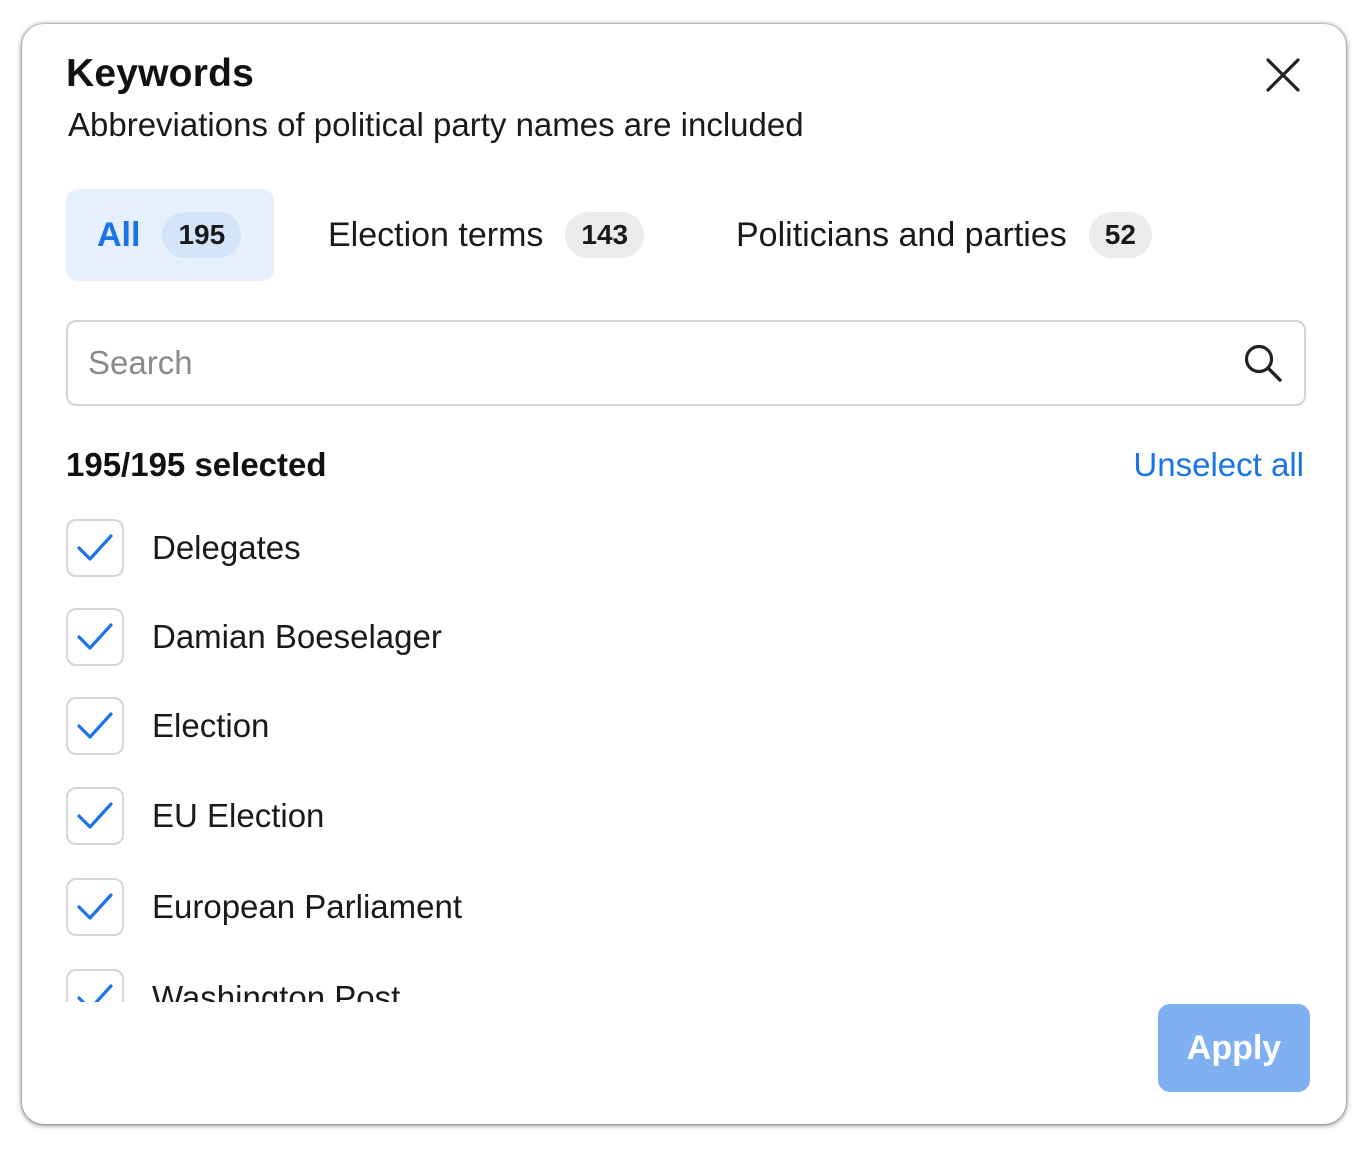 This screenshot has width=1368, height=1149. I want to click on tab-politicians-and-parties: Politicians and parties 52, so click(944, 235).